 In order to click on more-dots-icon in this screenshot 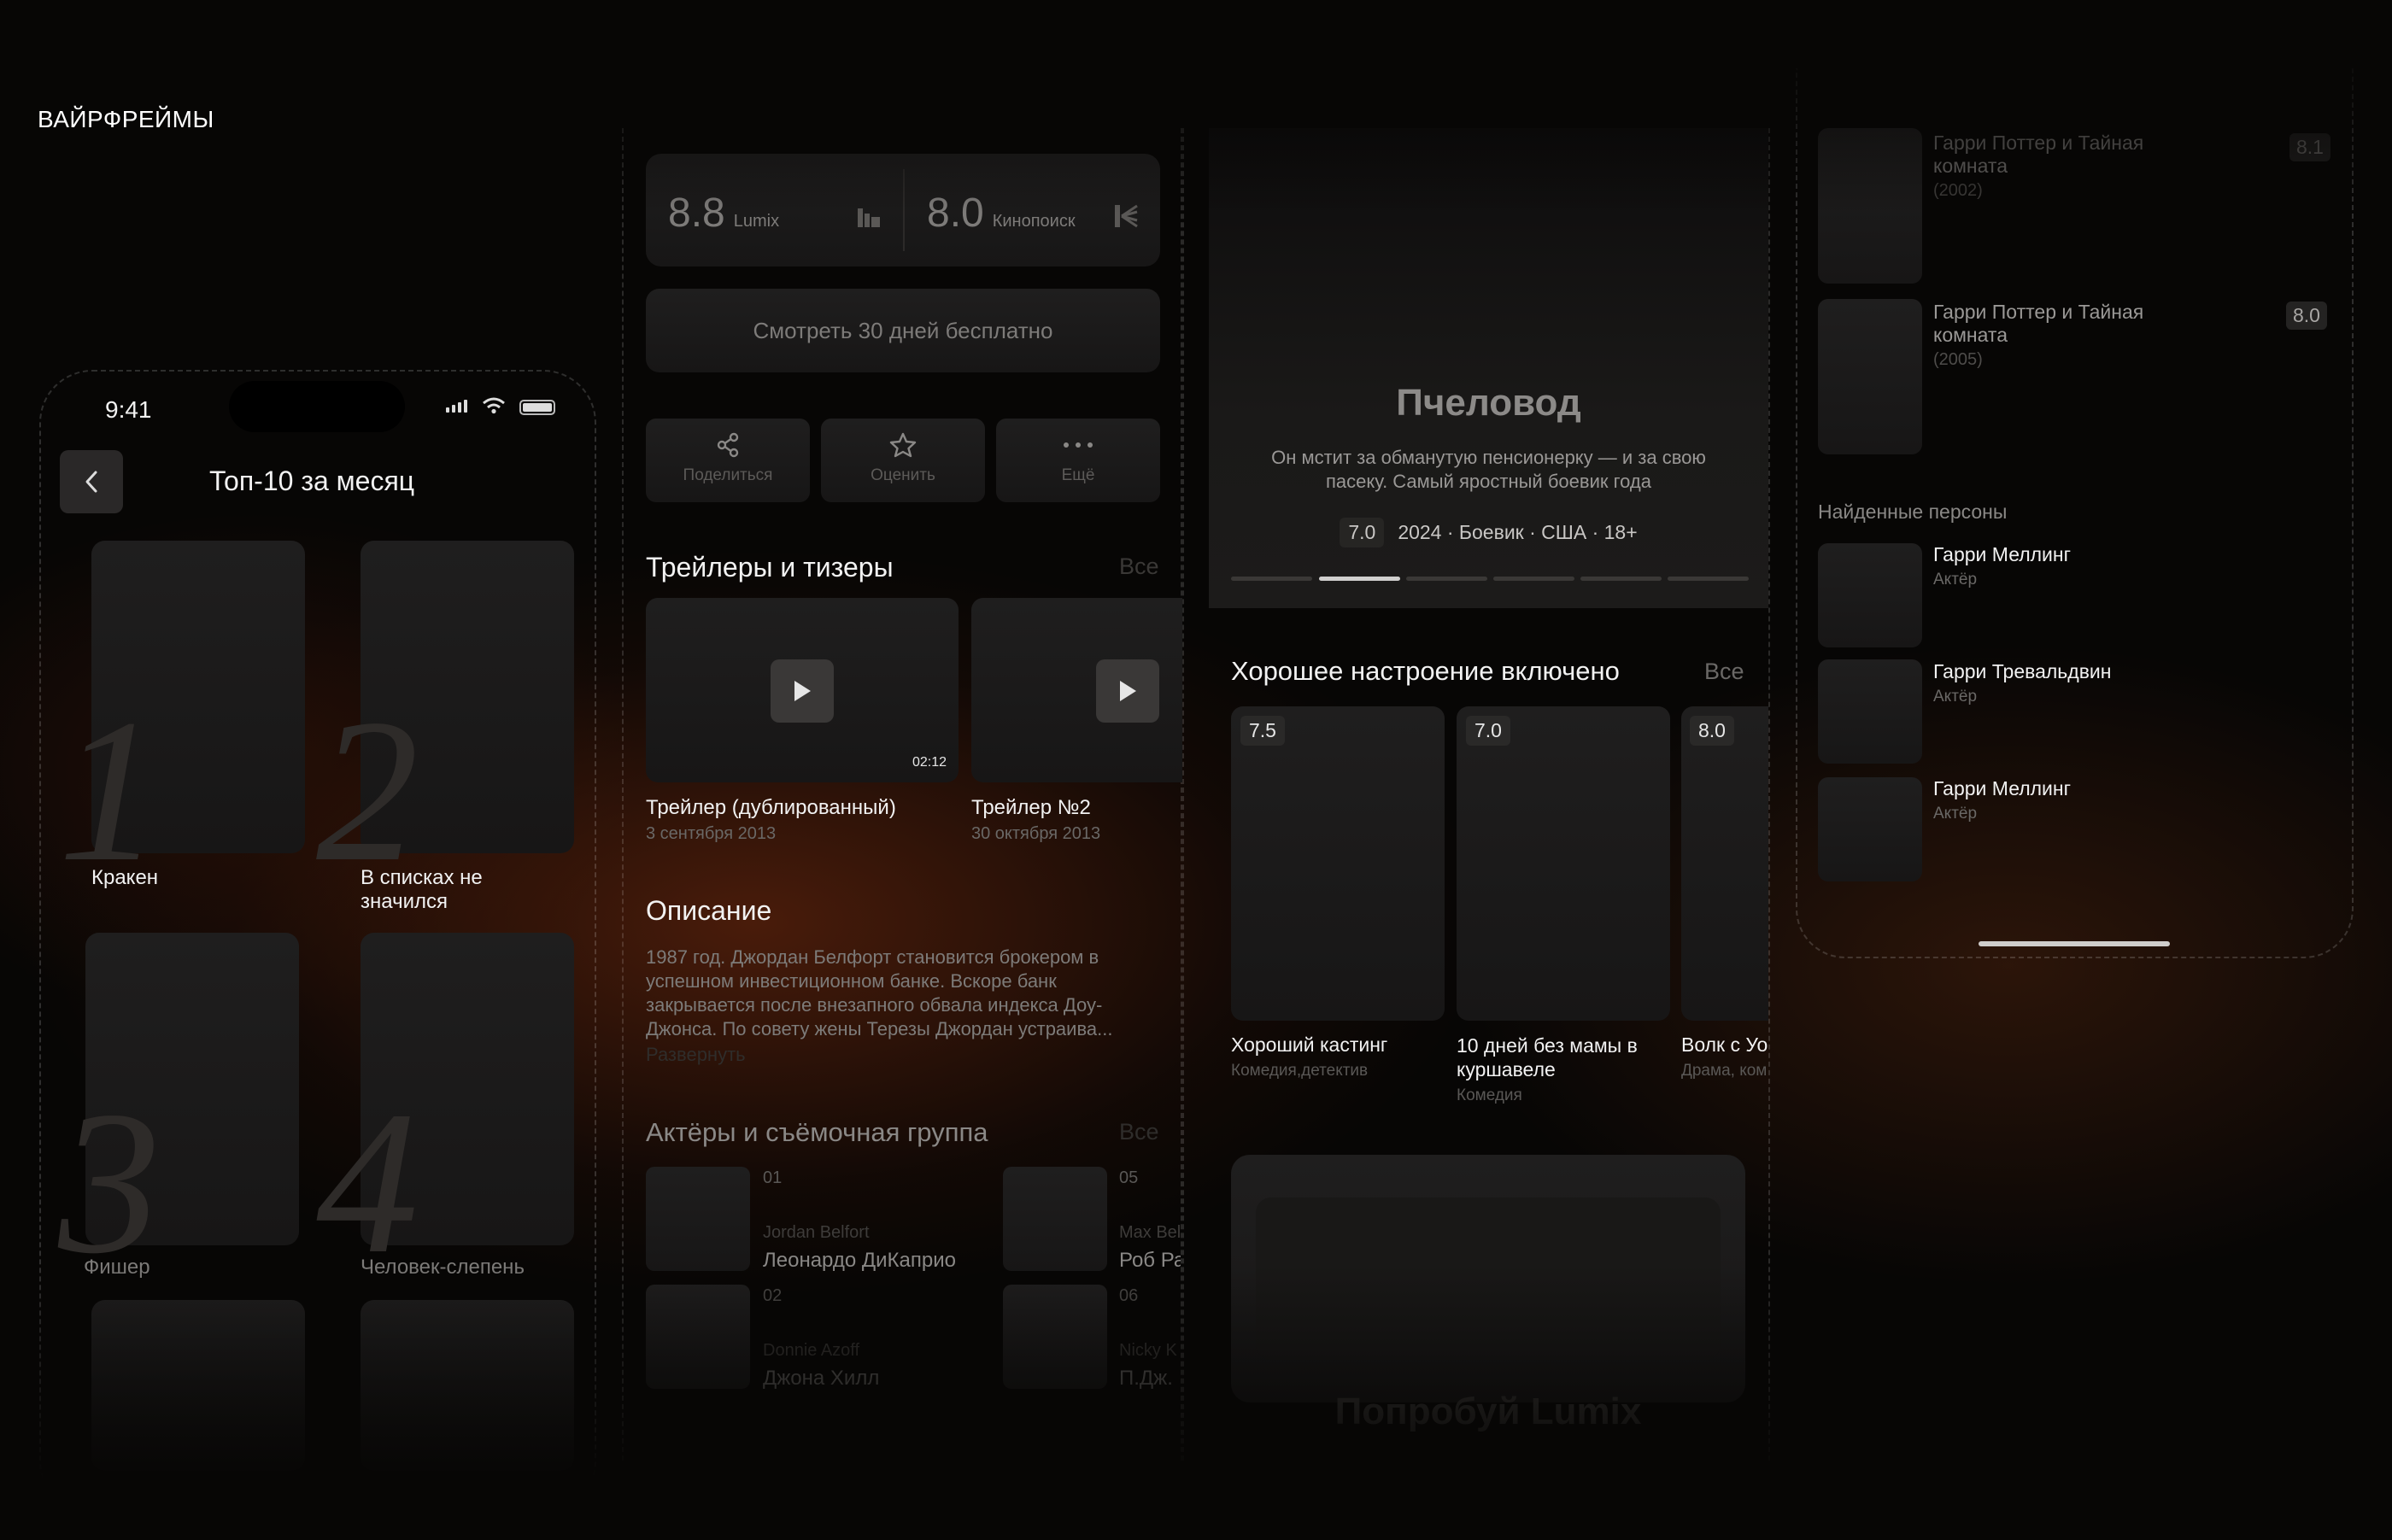, I will do `click(1078, 445)`.